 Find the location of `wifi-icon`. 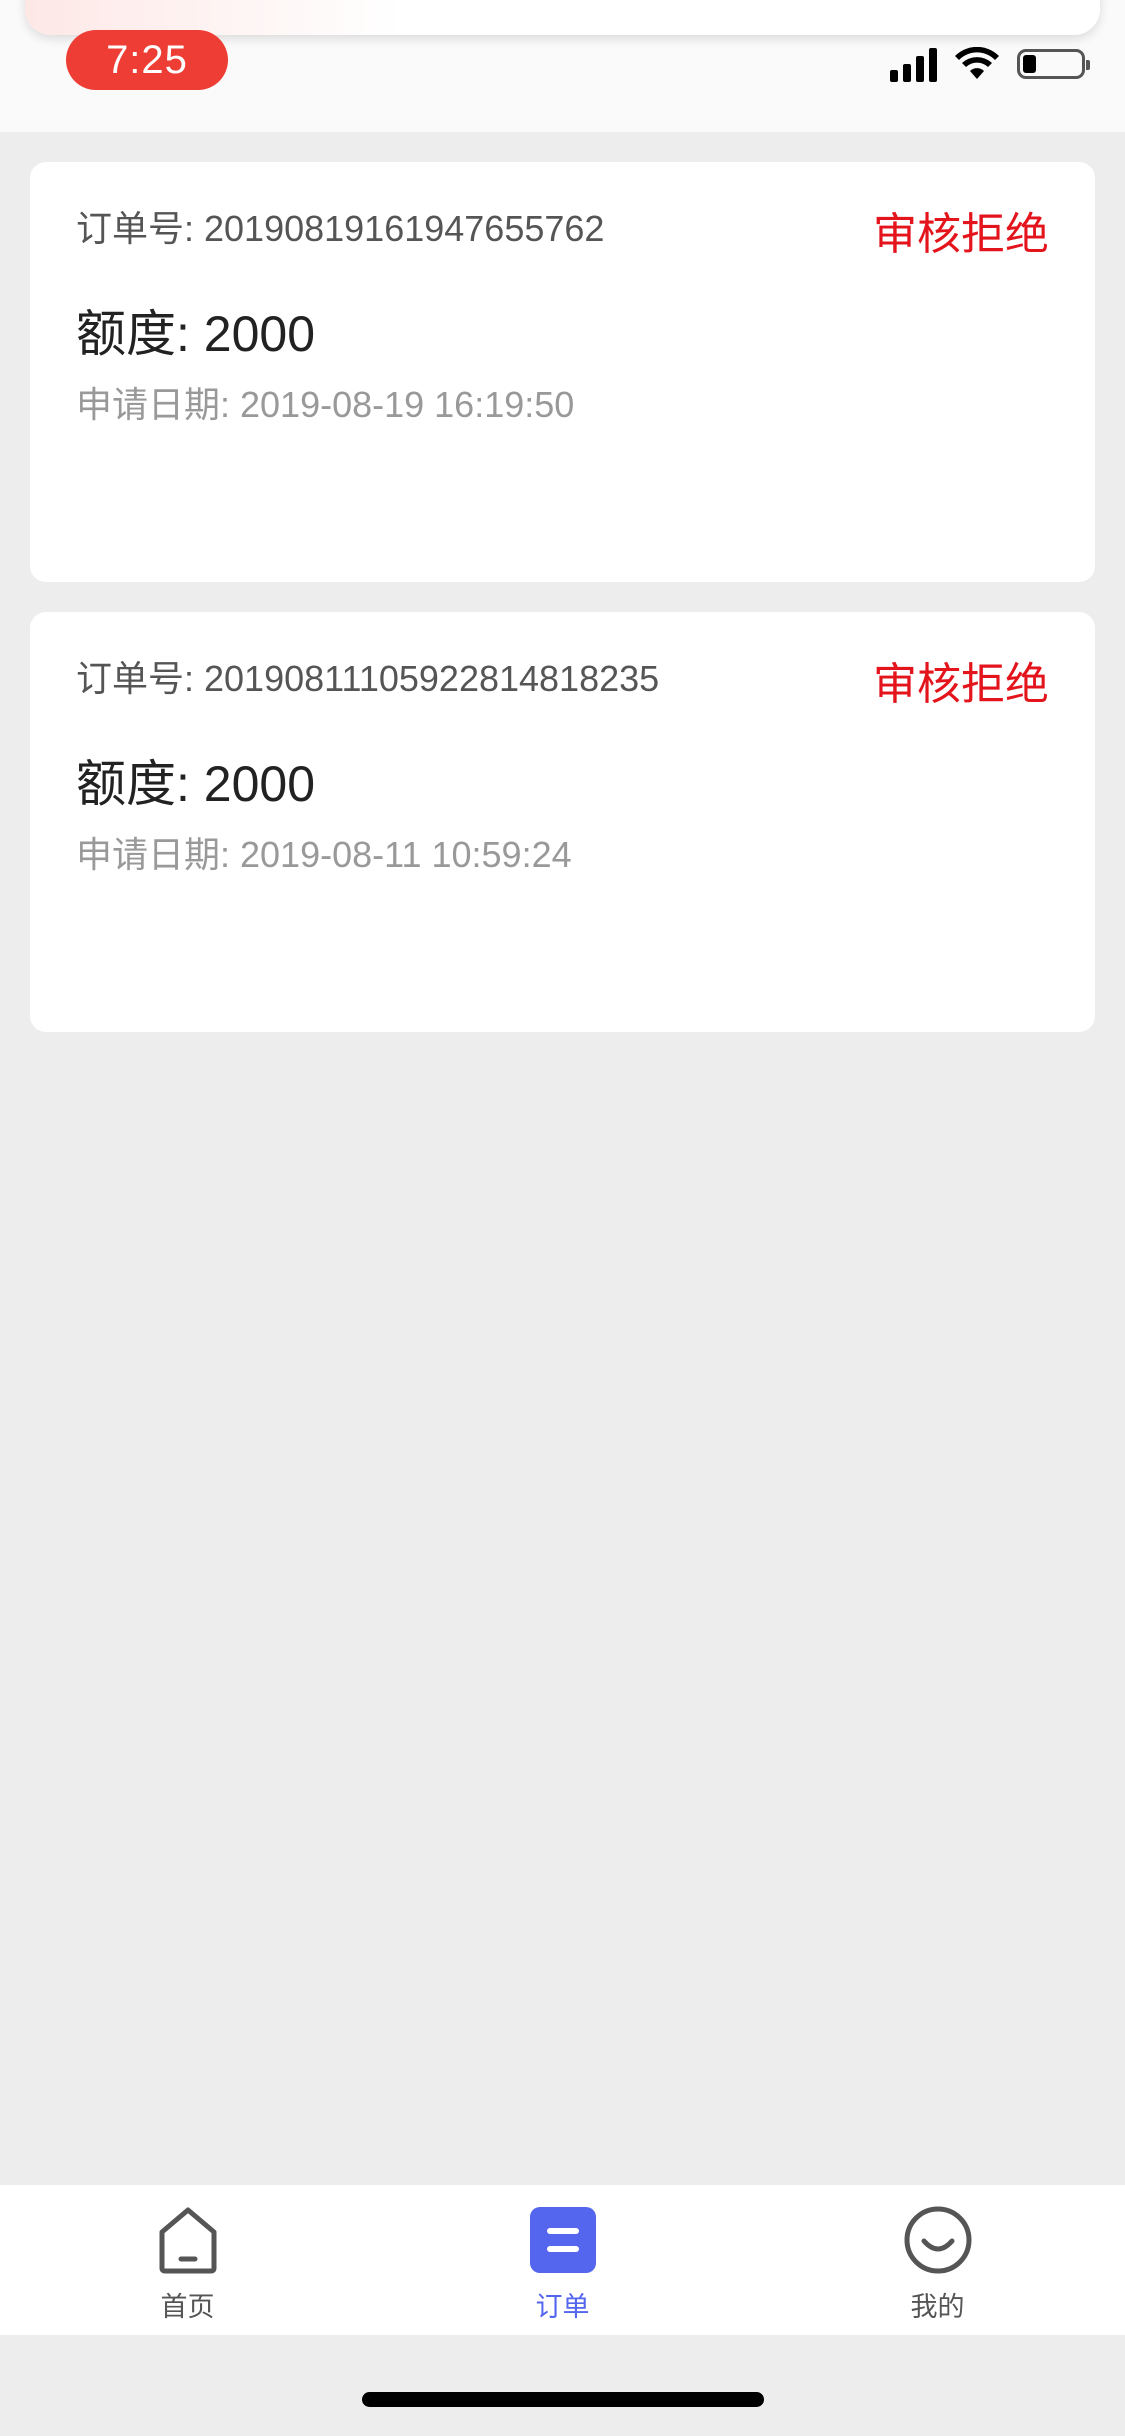

wifi-icon is located at coordinates (977, 63).